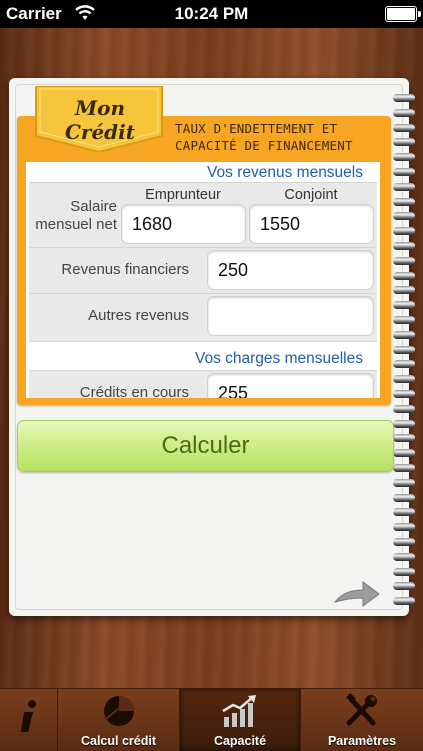 This screenshot has width=423, height=751. I want to click on other-income-label: Autres revenus, so click(138, 315).